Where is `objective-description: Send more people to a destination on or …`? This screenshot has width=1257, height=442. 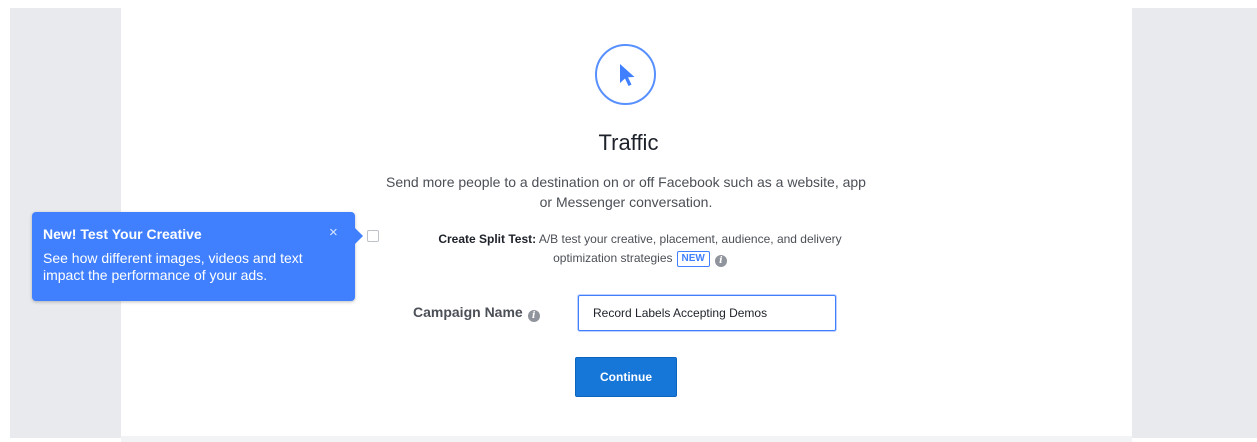
objective-description: Send more people to a destination on or … is located at coordinates (626, 192).